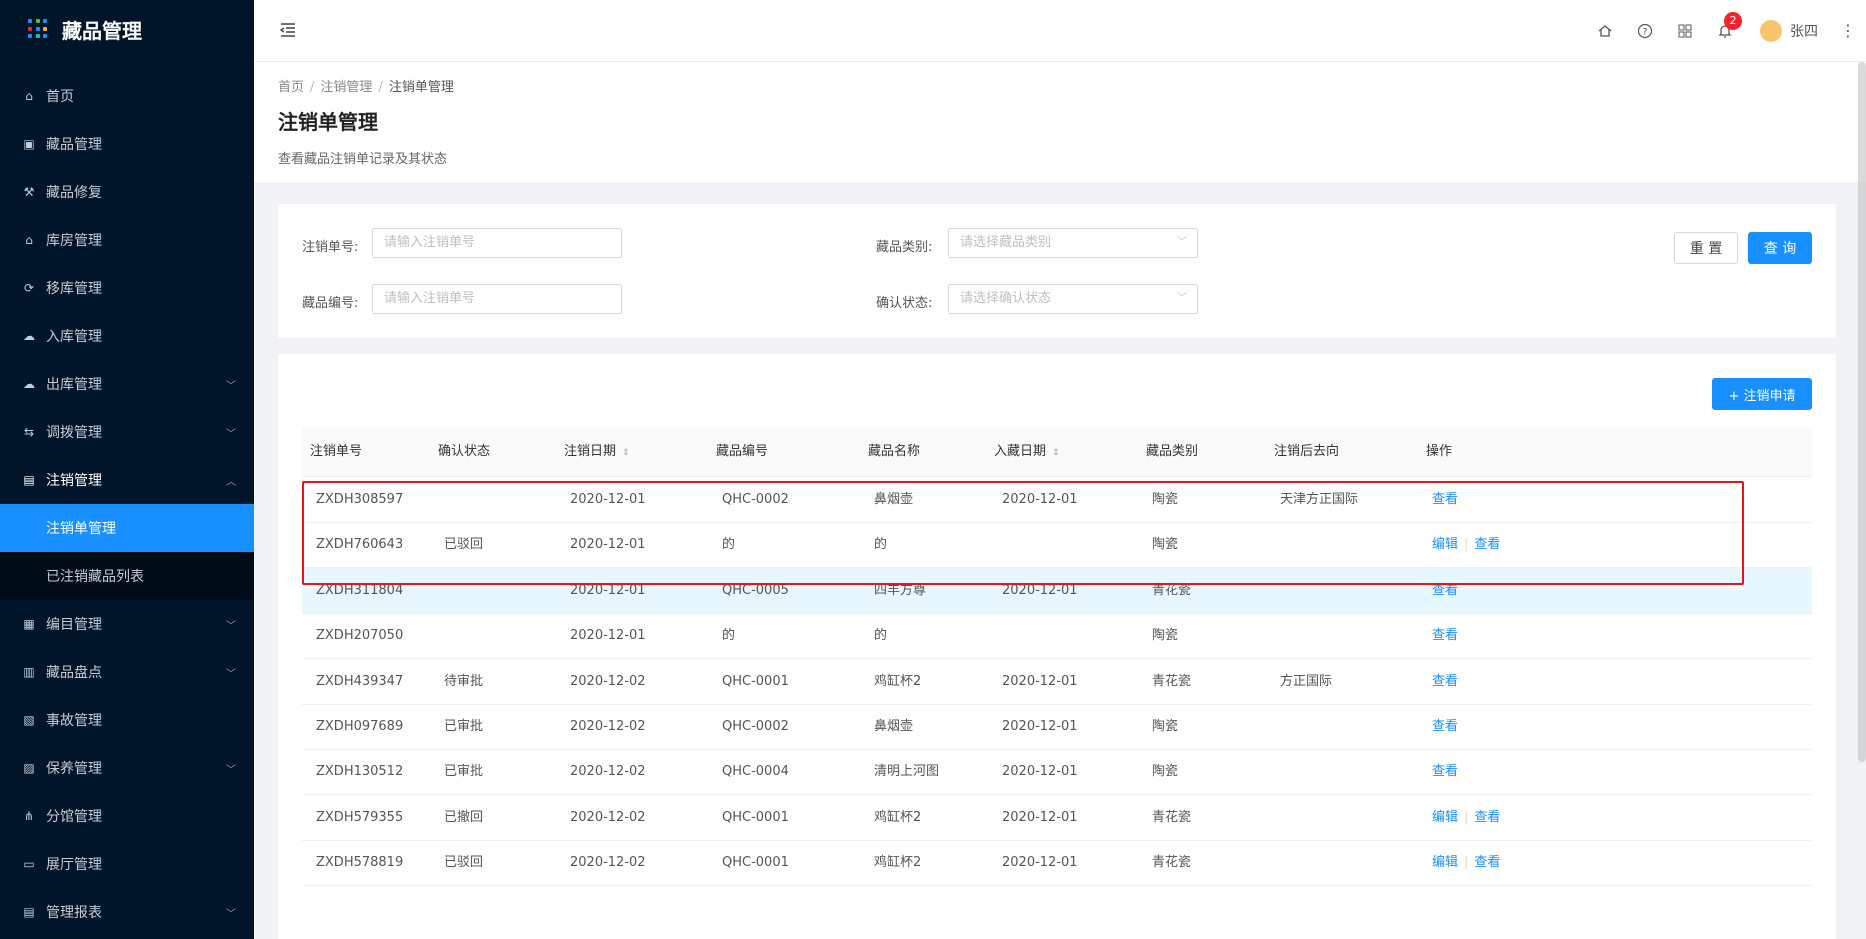 This screenshot has width=1866, height=939. I want to click on user-menu: 张四, so click(1789, 30).